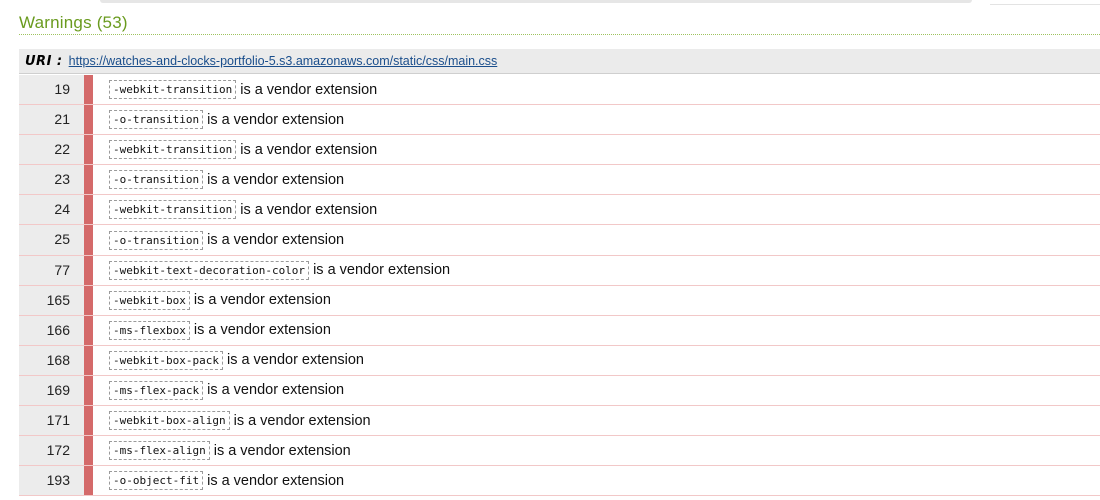  I want to click on horizontal-scrollbar, so click(536, 1).